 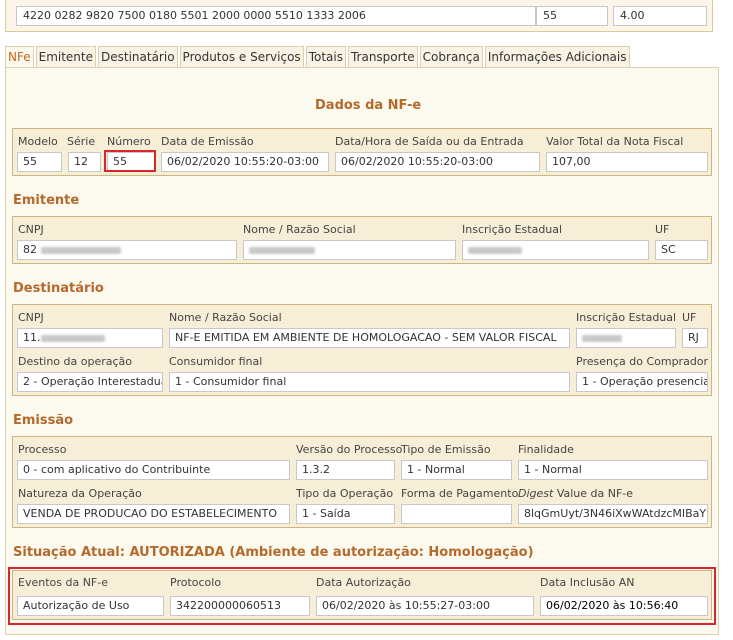 I want to click on label-processo: Processo, so click(x=42, y=449).